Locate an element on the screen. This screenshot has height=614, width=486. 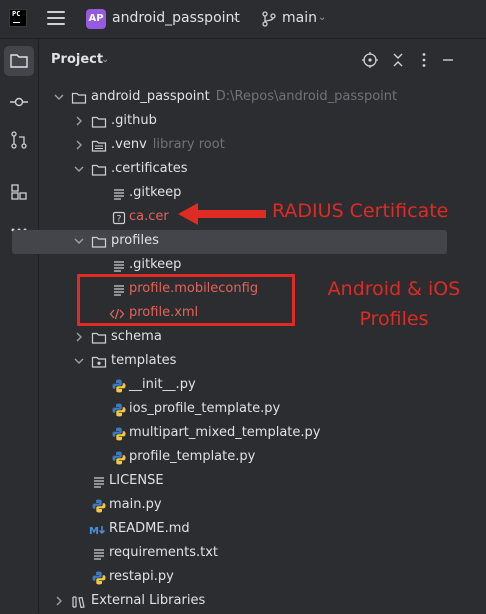
tree-row-main-py: main.py is located at coordinates (223, 506).